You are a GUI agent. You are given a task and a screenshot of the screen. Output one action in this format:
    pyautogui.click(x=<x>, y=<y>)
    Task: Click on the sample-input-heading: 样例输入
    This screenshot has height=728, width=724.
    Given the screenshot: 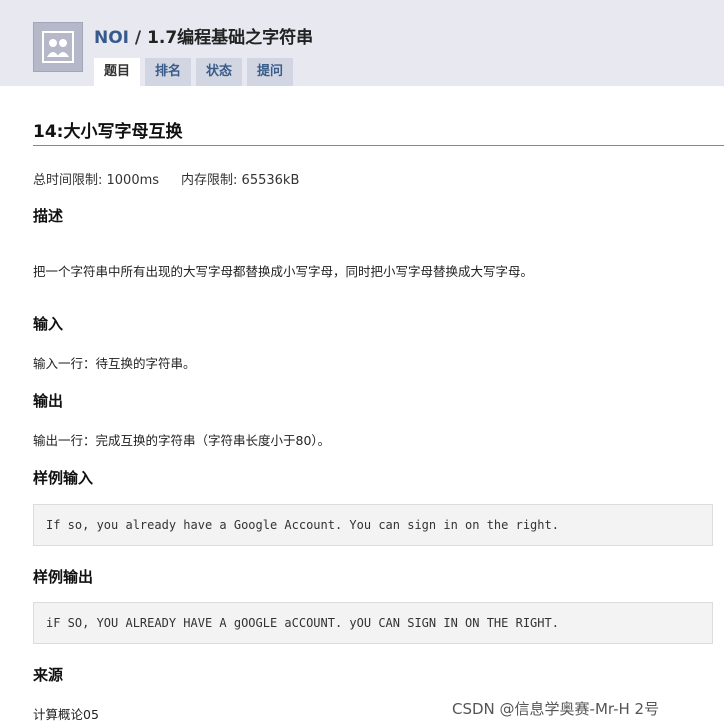 What is the action you would take?
    pyautogui.click(x=63, y=478)
    